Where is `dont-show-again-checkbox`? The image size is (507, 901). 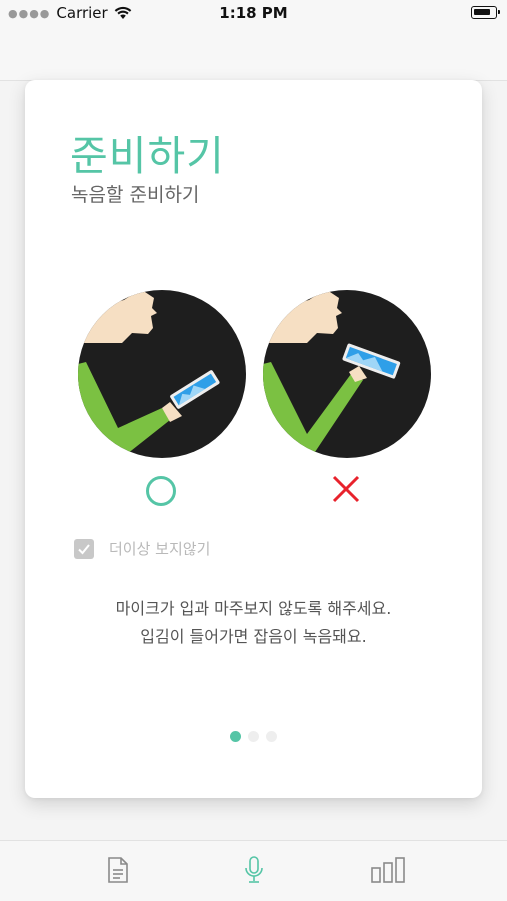 dont-show-again-checkbox is located at coordinates (84, 549).